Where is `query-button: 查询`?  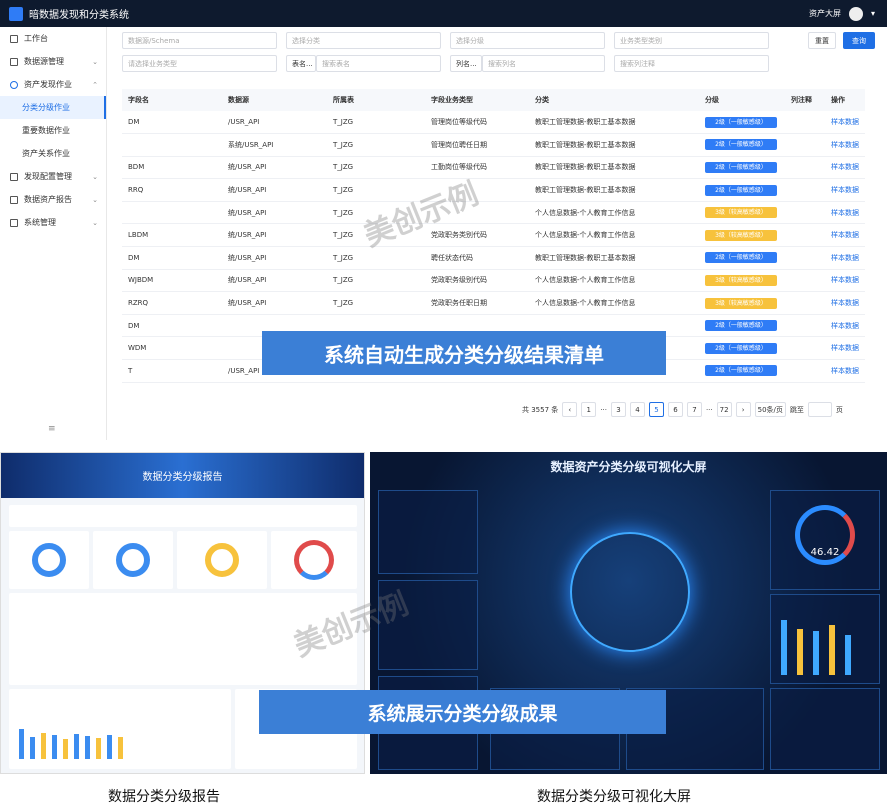
query-button: 查询 is located at coordinates (859, 40).